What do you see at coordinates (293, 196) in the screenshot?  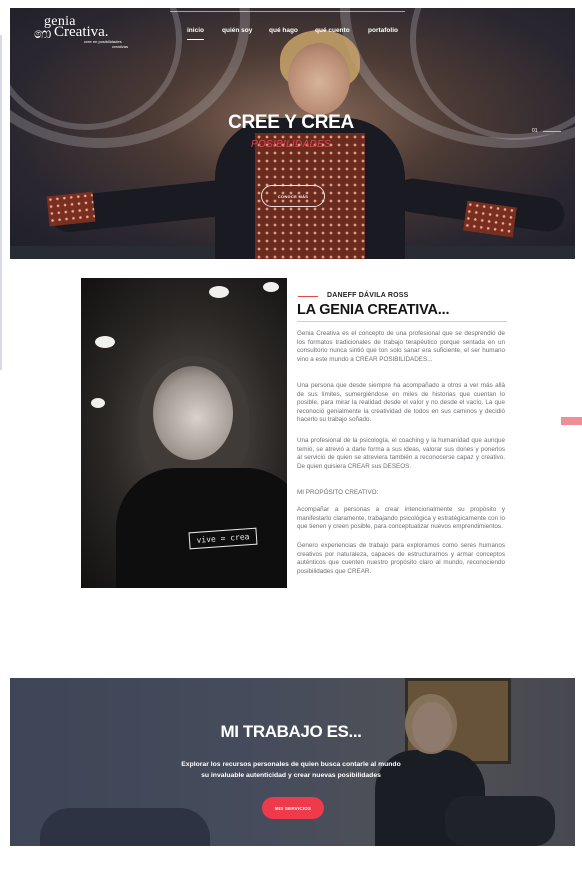 I see `conoce-mas-button: CONOCE MÁS` at bounding box center [293, 196].